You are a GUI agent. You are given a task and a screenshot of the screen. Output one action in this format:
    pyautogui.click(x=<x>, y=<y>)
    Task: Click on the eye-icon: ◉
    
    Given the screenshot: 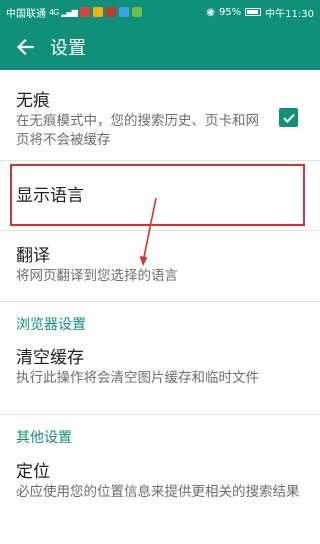 What is the action you would take?
    pyautogui.click(x=210, y=12)
    